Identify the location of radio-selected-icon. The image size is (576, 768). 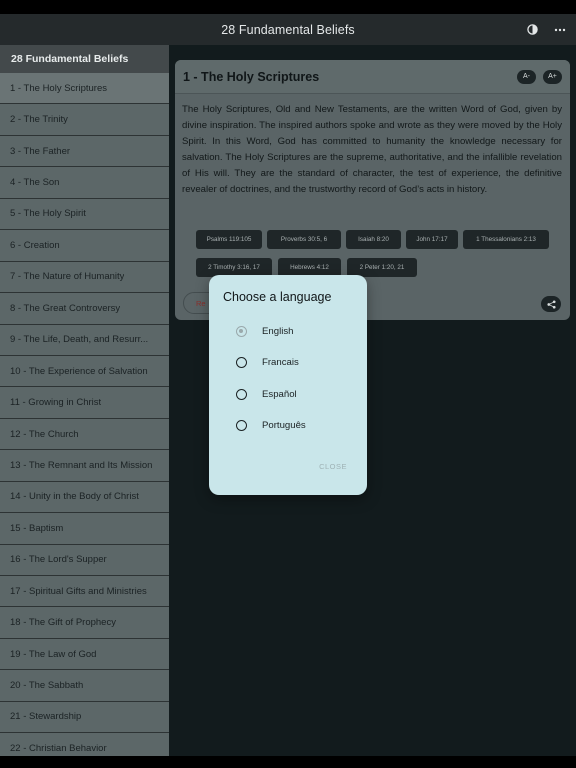
(241, 331).